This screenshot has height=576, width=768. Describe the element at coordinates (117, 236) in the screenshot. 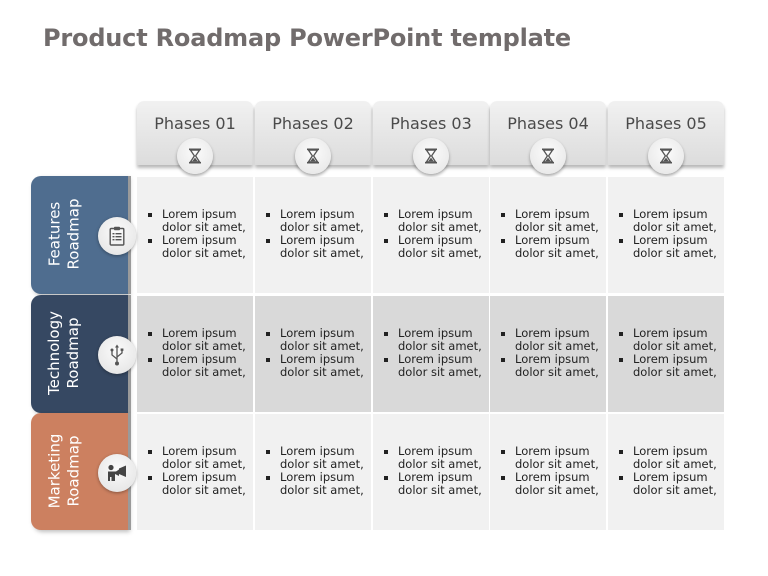

I see `clipboard-icon` at that location.